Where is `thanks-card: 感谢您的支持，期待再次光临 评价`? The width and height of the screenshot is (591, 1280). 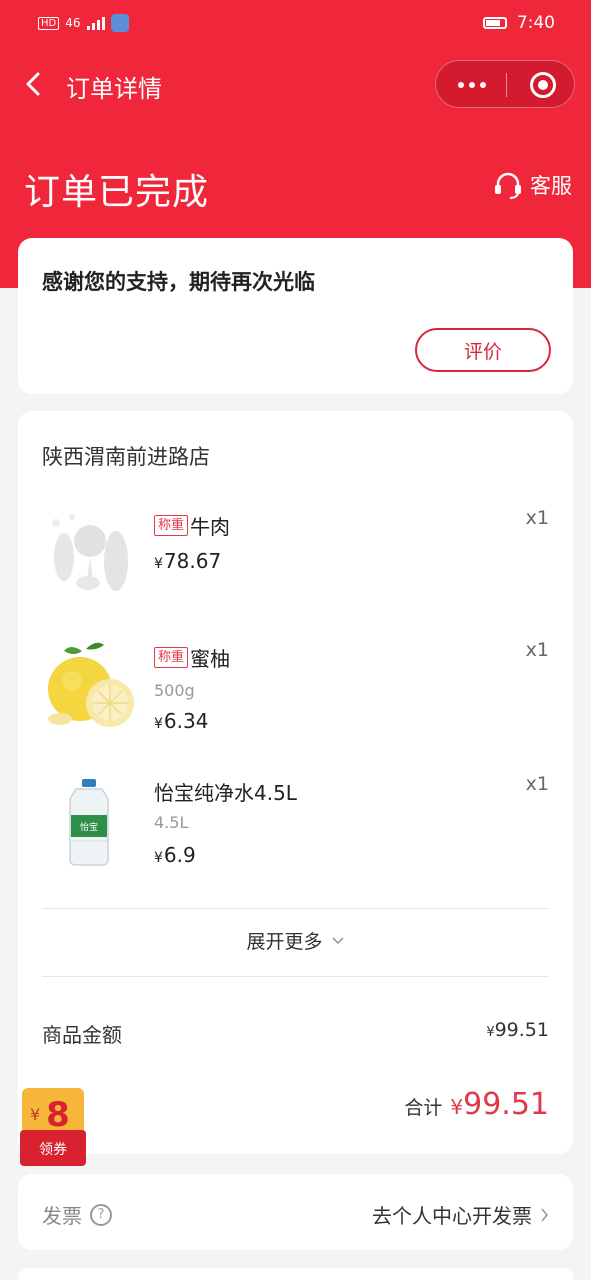
thanks-card: 感谢您的支持，期待再次光临 评价 is located at coordinates (295, 316).